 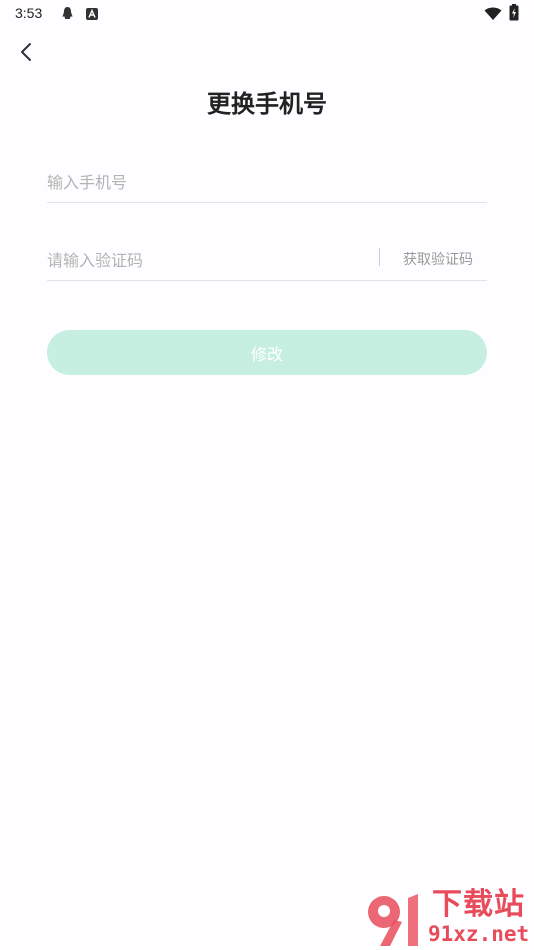 What do you see at coordinates (493, 15) in the screenshot?
I see `wifi-icon` at bounding box center [493, 15].